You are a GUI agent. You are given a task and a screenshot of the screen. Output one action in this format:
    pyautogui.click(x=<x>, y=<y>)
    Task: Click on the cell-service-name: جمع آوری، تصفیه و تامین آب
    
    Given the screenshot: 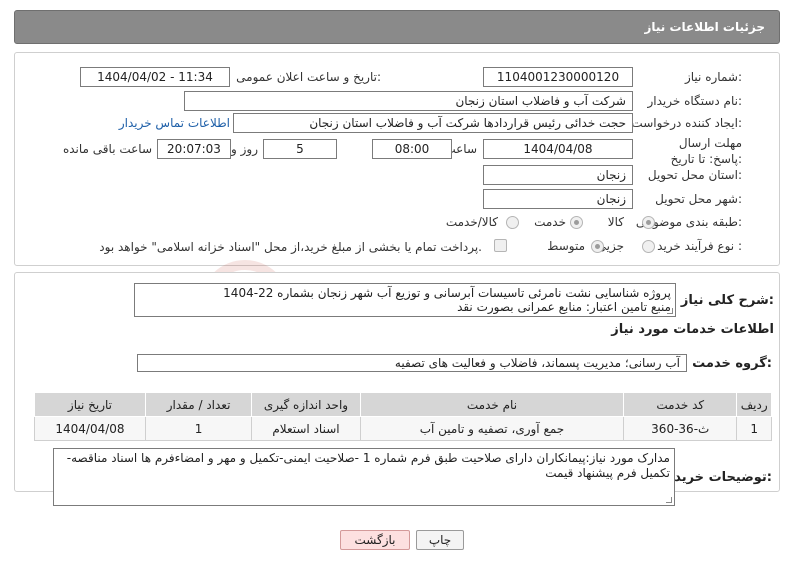 What is the action you would take?
    pyautogui.click(x=492, y=428)
    